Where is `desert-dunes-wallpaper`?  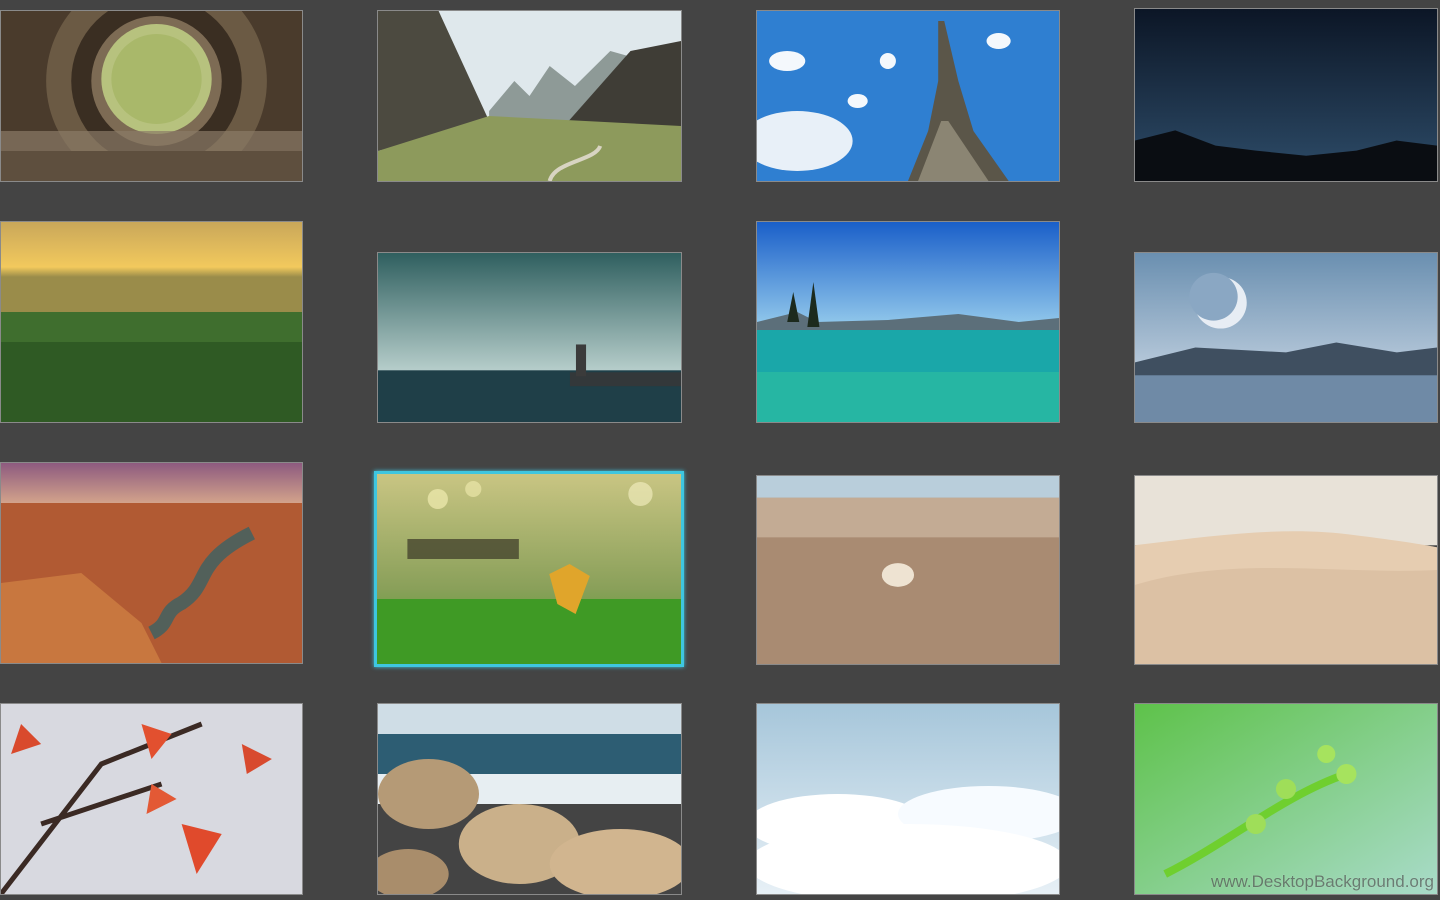
desert-dunes-wallpaper is located at coordinates (1286, 570).